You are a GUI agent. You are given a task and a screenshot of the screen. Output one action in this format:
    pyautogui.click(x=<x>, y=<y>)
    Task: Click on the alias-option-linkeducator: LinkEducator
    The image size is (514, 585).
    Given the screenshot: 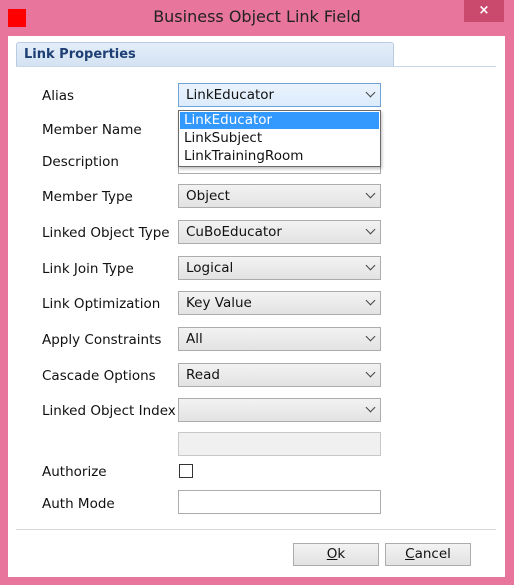 What is the action you would take?
    pyautogui.click(x=279, y=120)
    